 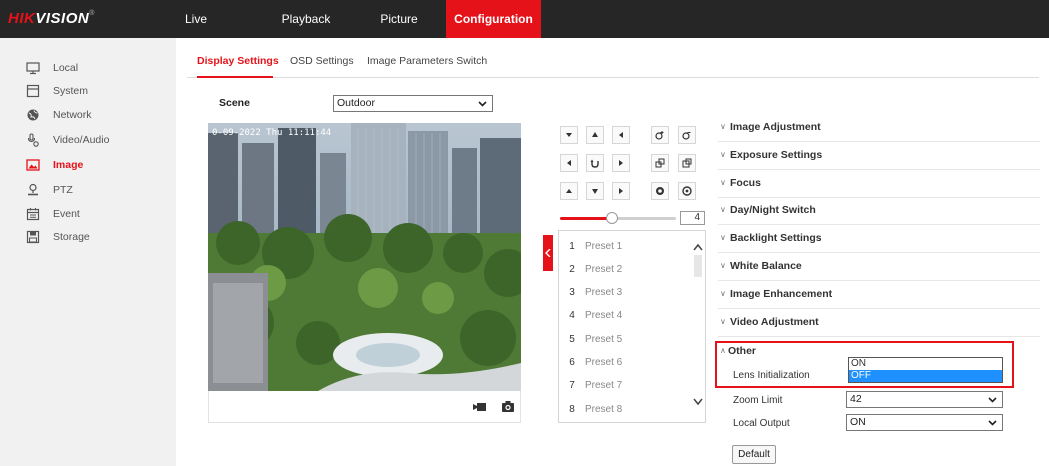 I want to click on section-exposure-settings: ∨ Exposure Settings, so click(x=879, y=156).